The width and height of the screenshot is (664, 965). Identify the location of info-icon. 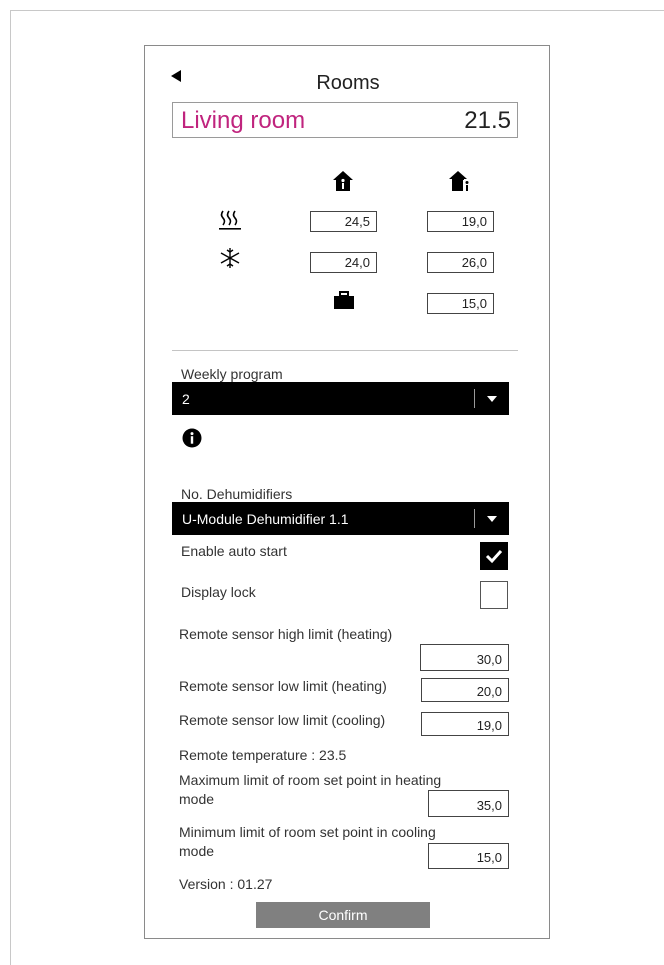
(192, 438).